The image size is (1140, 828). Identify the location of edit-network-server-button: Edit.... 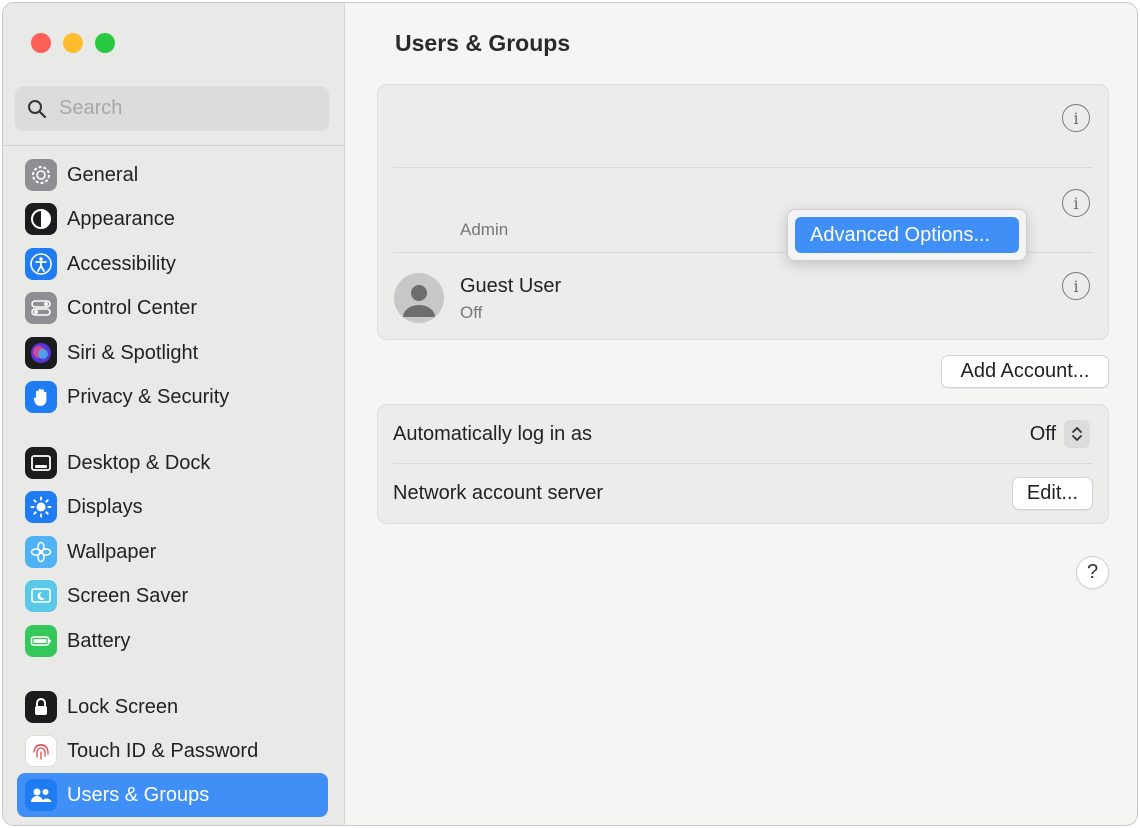
(1052, 493).